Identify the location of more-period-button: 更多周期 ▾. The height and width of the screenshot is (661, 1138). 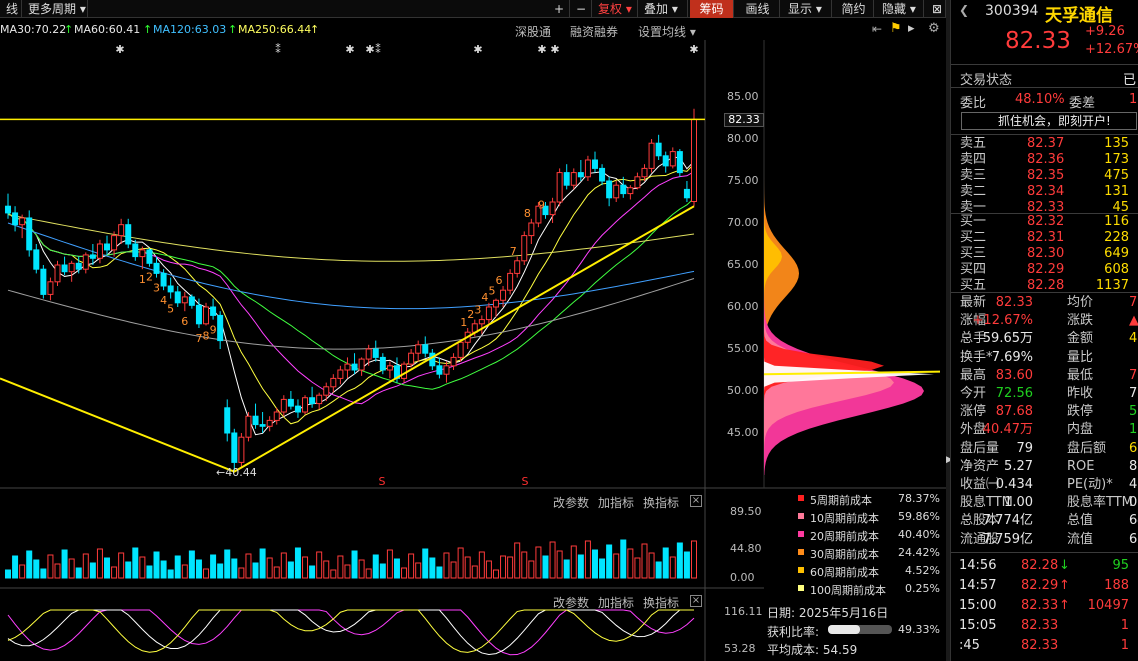
(55, 9).